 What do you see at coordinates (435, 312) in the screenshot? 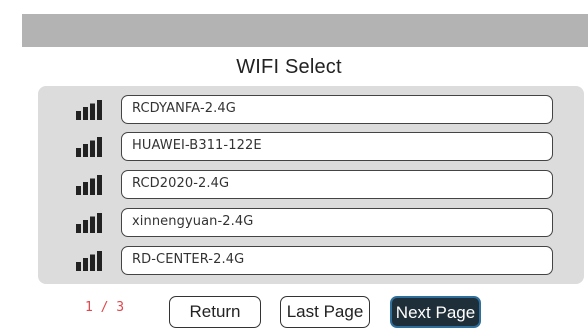
I see `next-page-button: Next Page` at bounding box center [435, 312].